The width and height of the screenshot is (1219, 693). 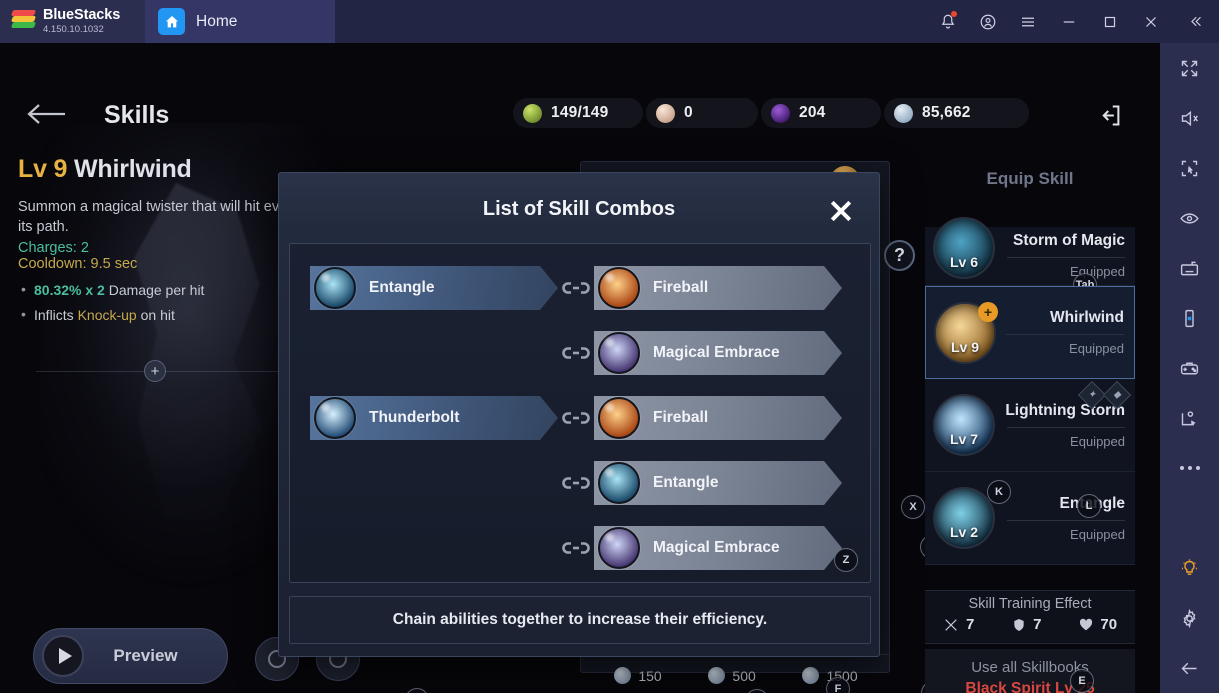 What do you see at coordinates (650, 675) in the screenshot?
I see `cost-value-1: 150` at bounding box center [650, 675].